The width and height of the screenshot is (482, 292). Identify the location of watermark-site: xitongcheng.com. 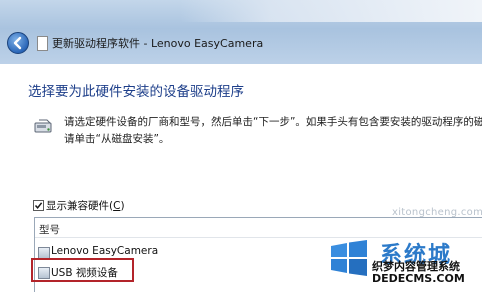
(437, 212).